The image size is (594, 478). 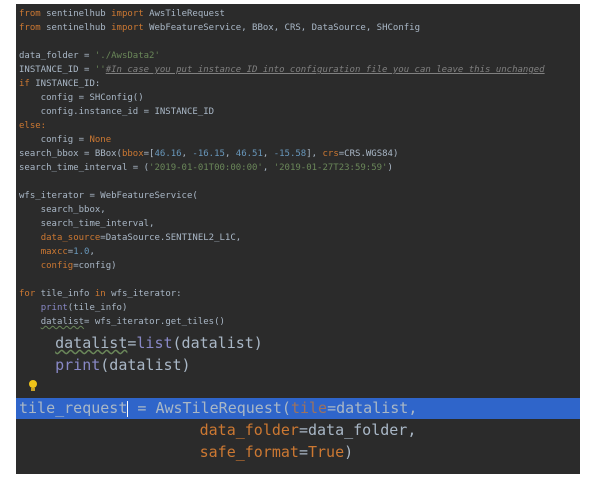 I want to click on code-line-7: config = SHConfig(), so click(x=298, y=98).